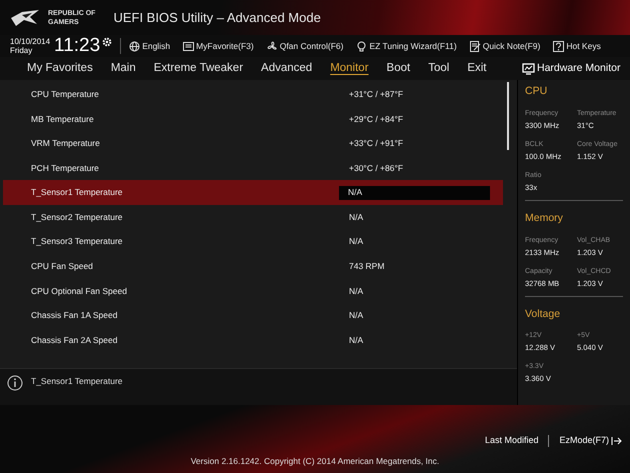 This screenshot has height=473, width=630. What do you see at coordinates (544, 218) in the screenshot?
I see `section-title: Memory` at bounding box center [544, 218].